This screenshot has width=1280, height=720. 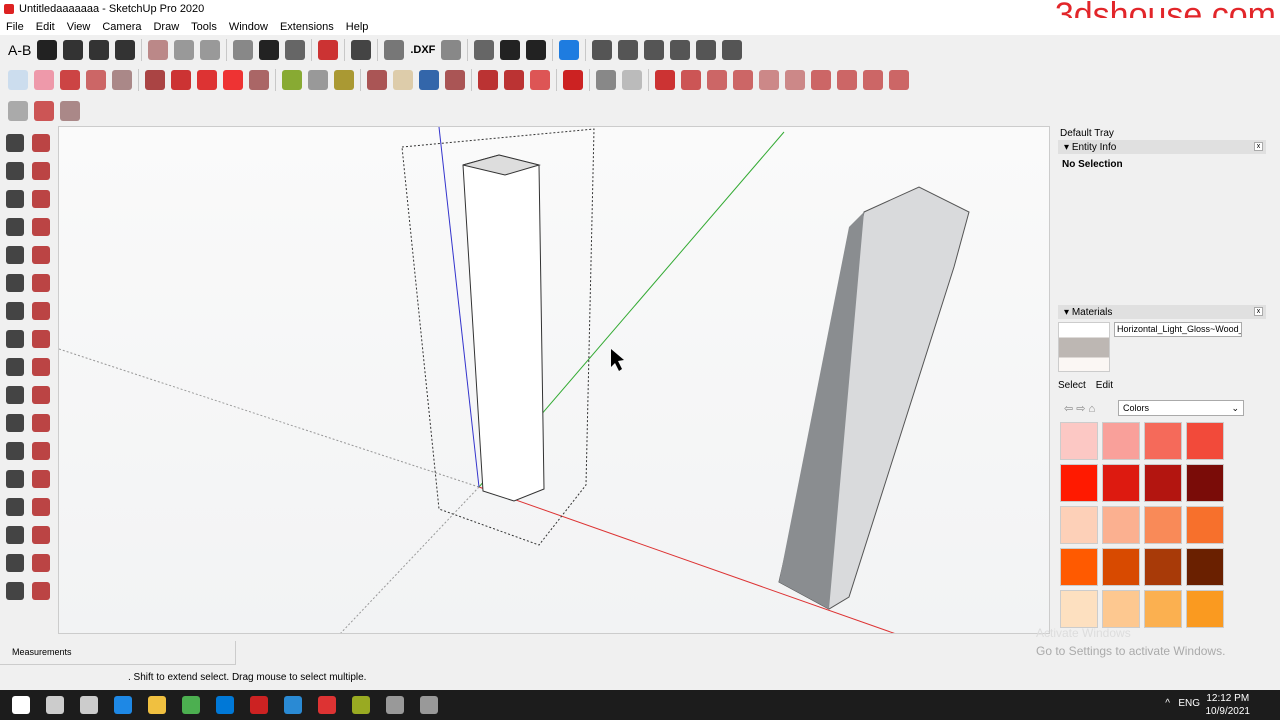 What do you see at coordinates (184, 50) in the screenshot?
I see `align-icon` at bounding box center [184, 50].